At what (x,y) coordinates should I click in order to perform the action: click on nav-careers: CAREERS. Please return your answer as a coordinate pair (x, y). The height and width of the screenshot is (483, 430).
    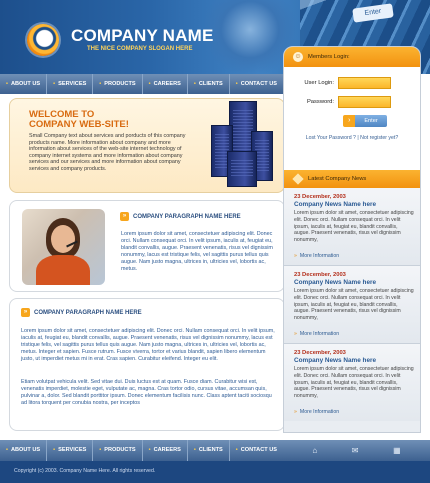
    Looking at the image, I should click on (165, 84).